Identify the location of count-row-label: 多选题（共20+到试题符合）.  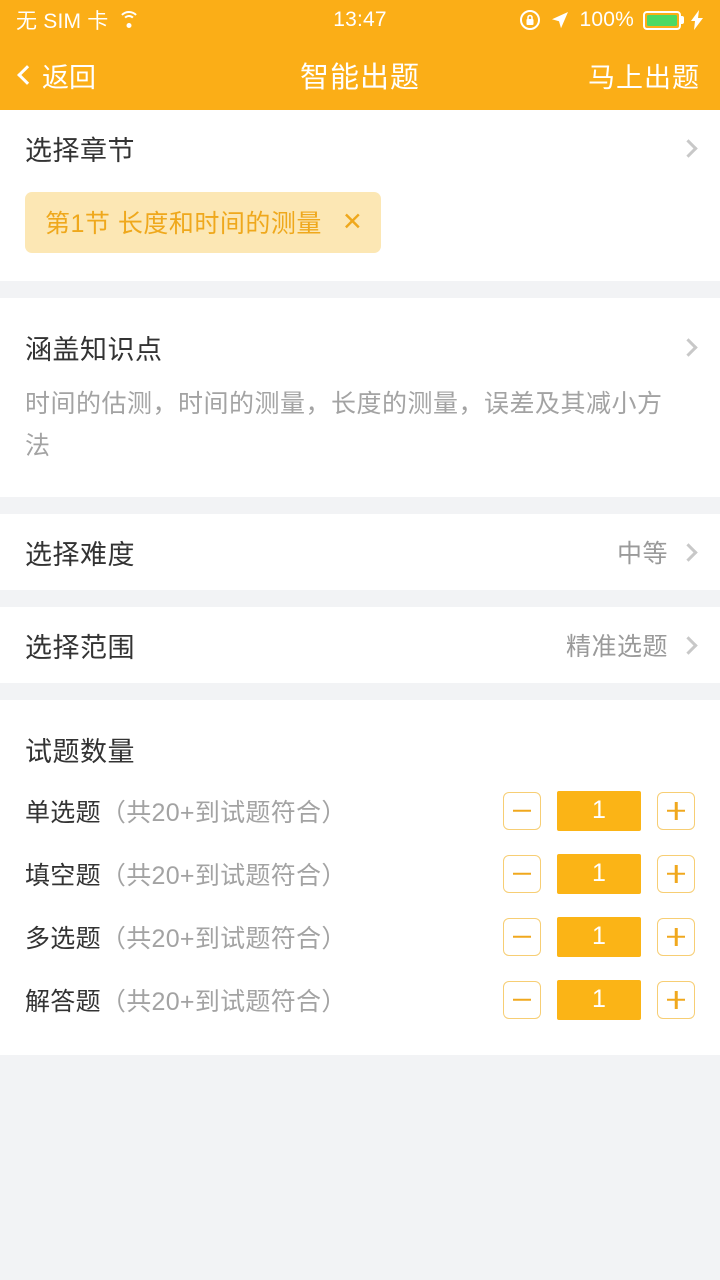
(186, 937).